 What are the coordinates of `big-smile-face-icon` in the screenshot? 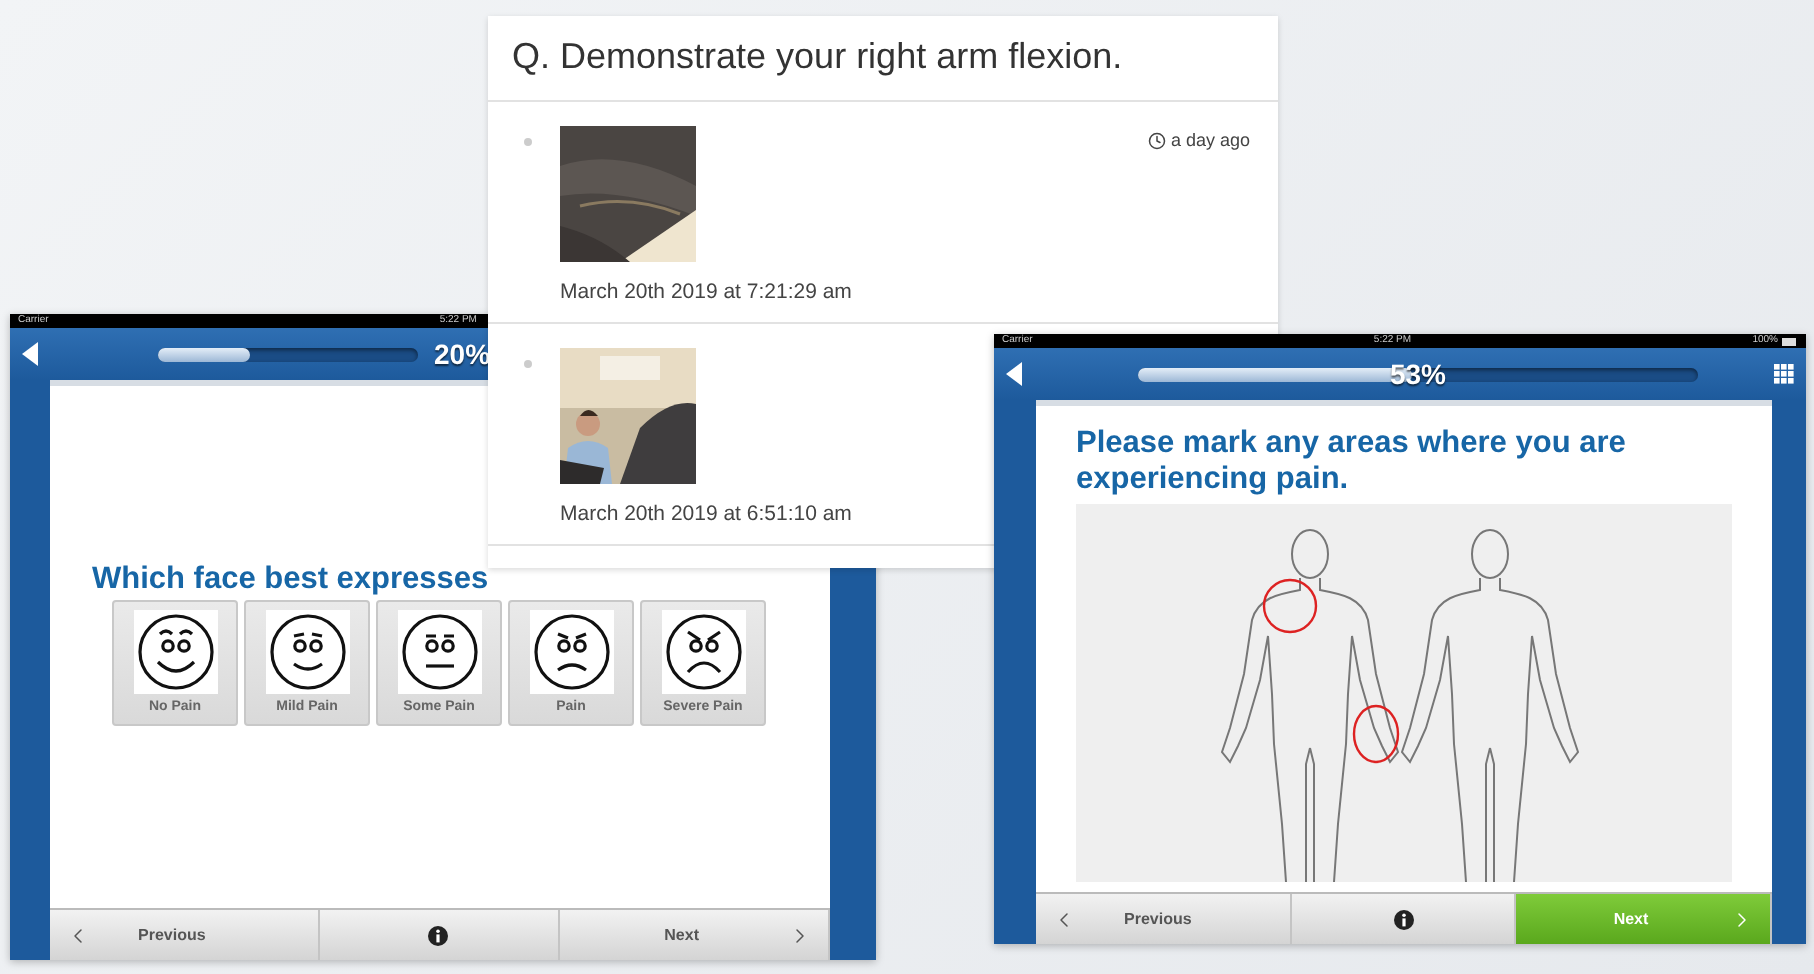 It's located at (175, 652).